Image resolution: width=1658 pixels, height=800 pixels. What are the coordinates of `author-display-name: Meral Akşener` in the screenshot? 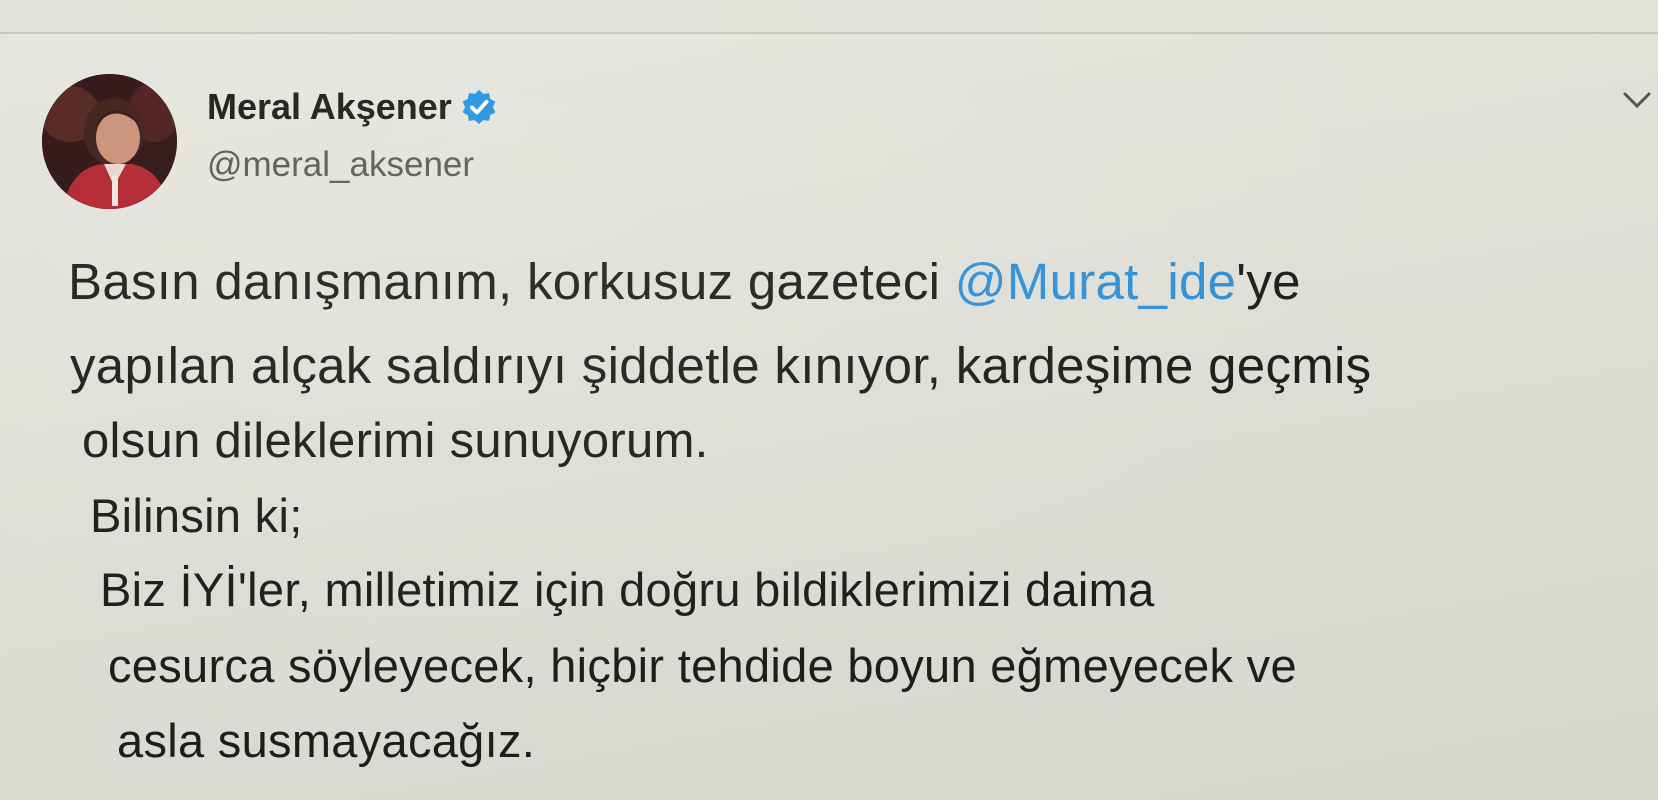 It's located at (352, 107).